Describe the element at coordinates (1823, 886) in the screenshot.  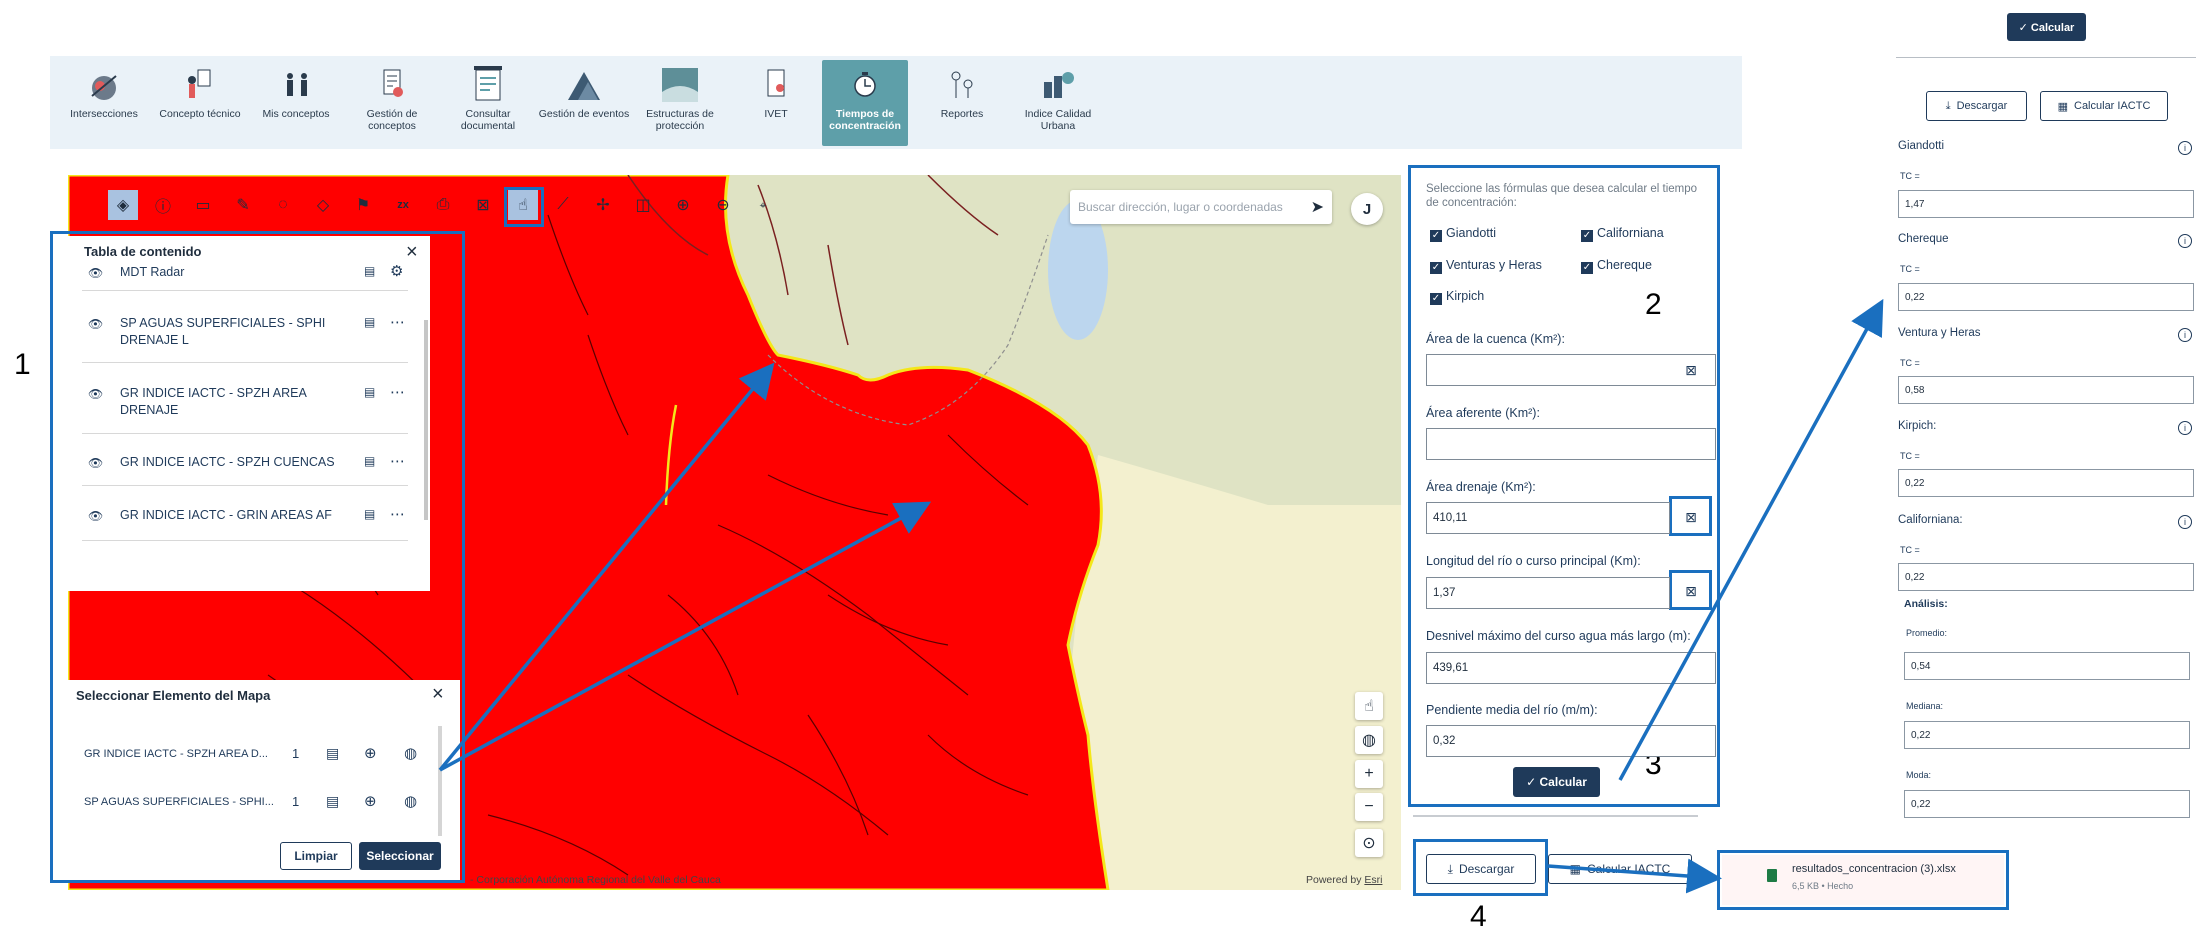
I see `toast-meta: 6,5 KB • Hecho` at that location.